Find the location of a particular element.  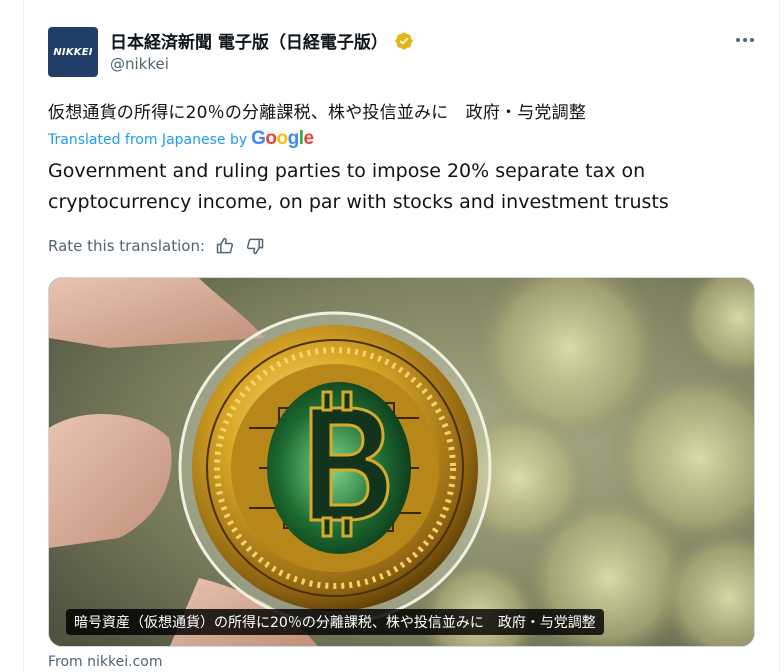

more-options-button is located at coordinates (745, 40).